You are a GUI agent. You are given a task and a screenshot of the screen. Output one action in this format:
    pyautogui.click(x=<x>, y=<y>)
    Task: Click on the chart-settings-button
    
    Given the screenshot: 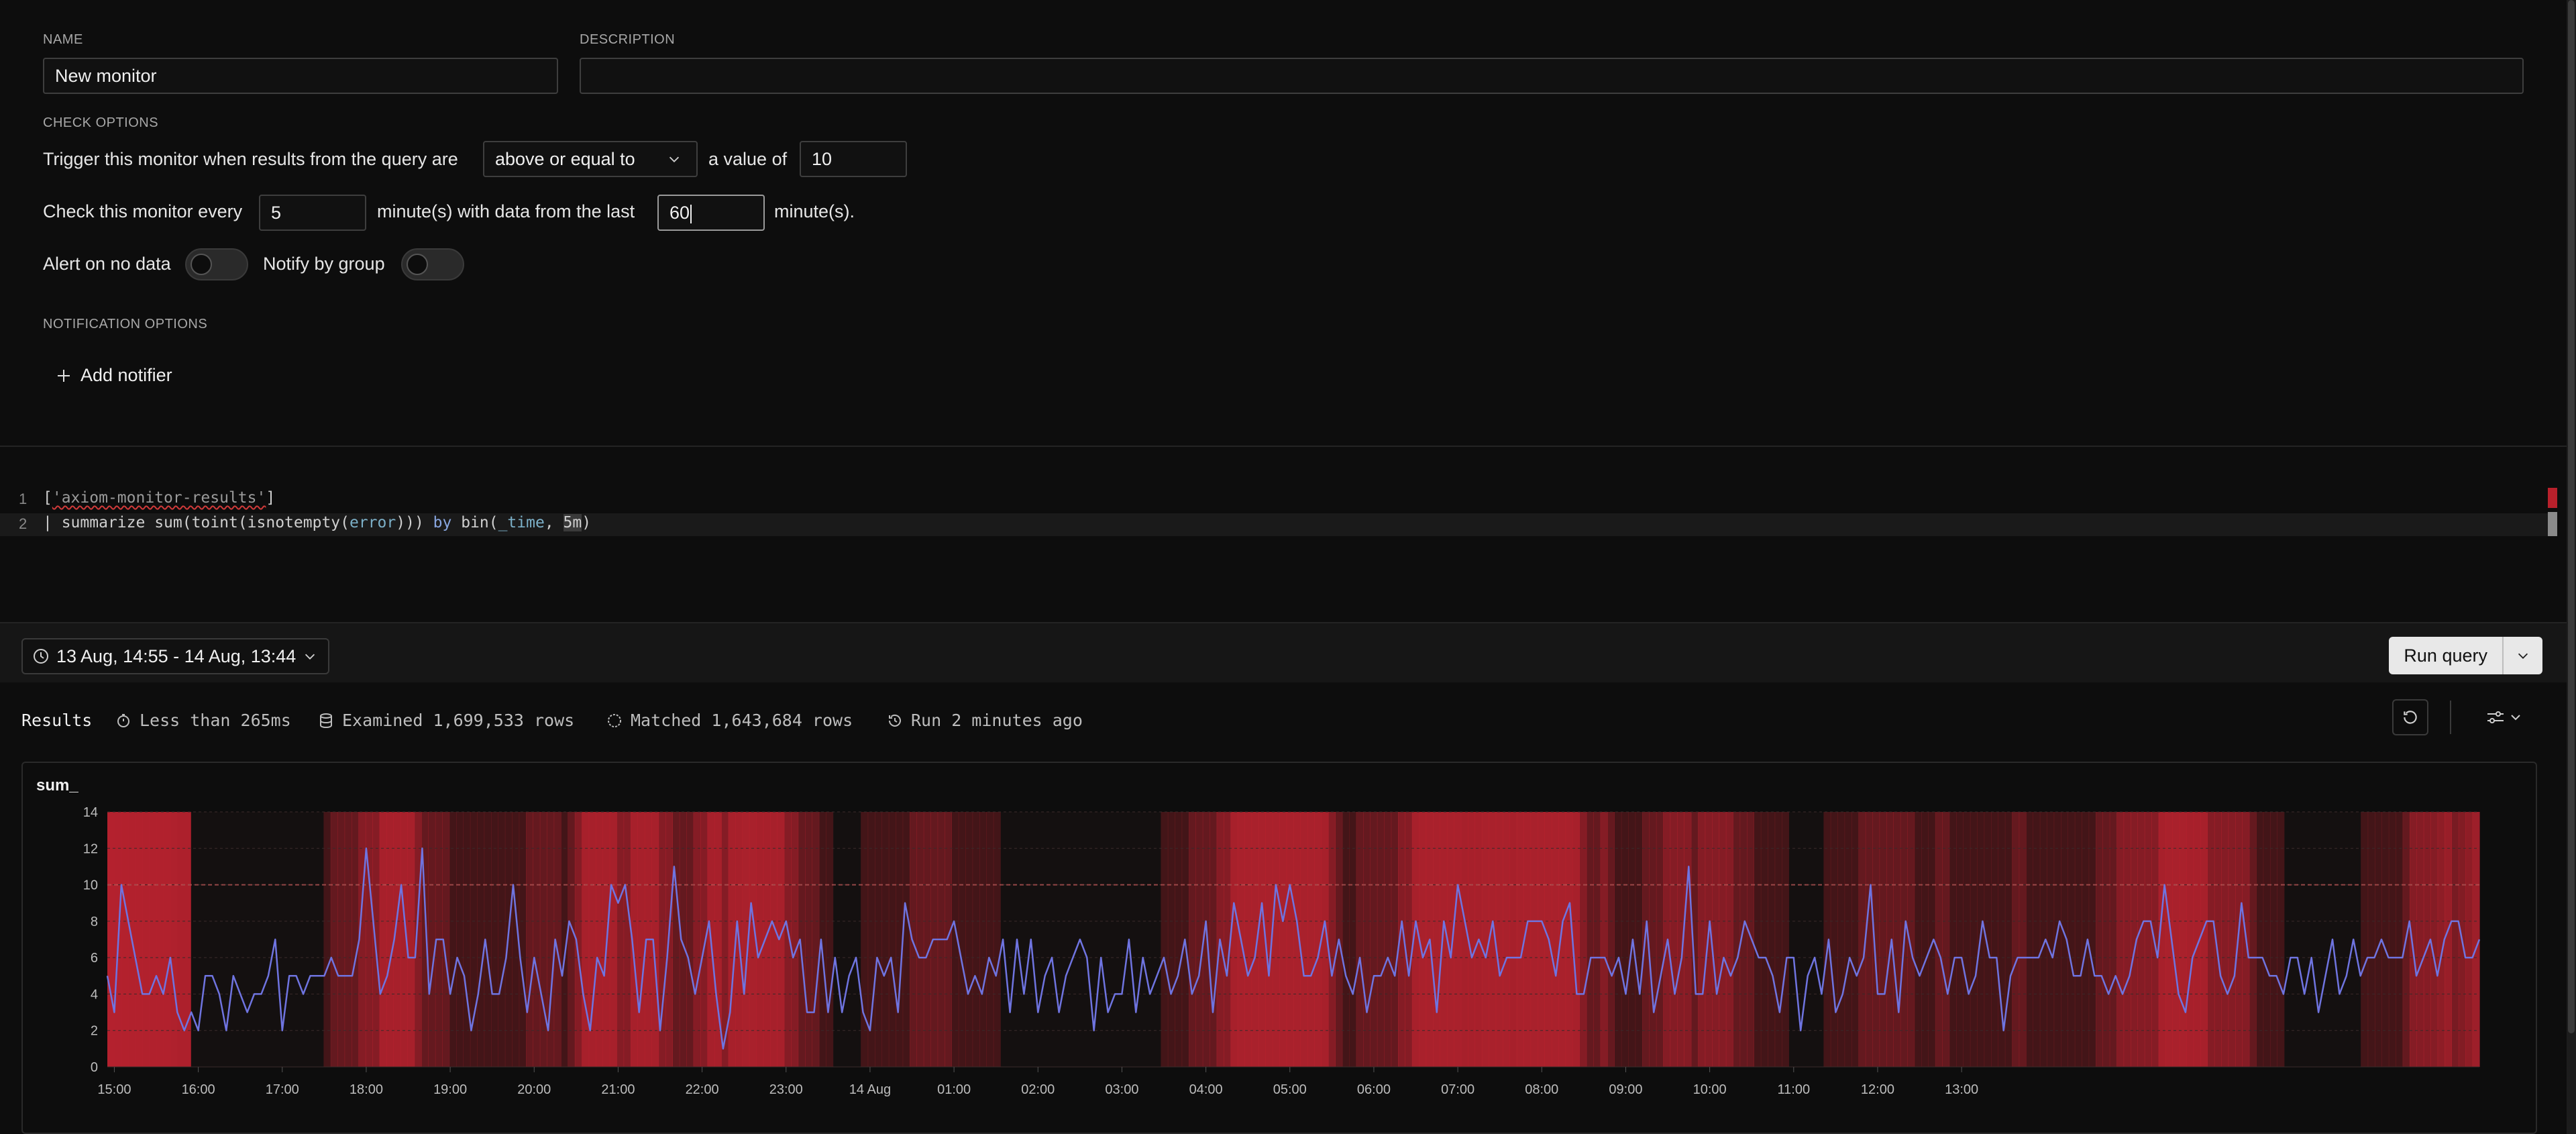 What is the action you would take?
    pyautogui.click(x=2506, y=717)
    